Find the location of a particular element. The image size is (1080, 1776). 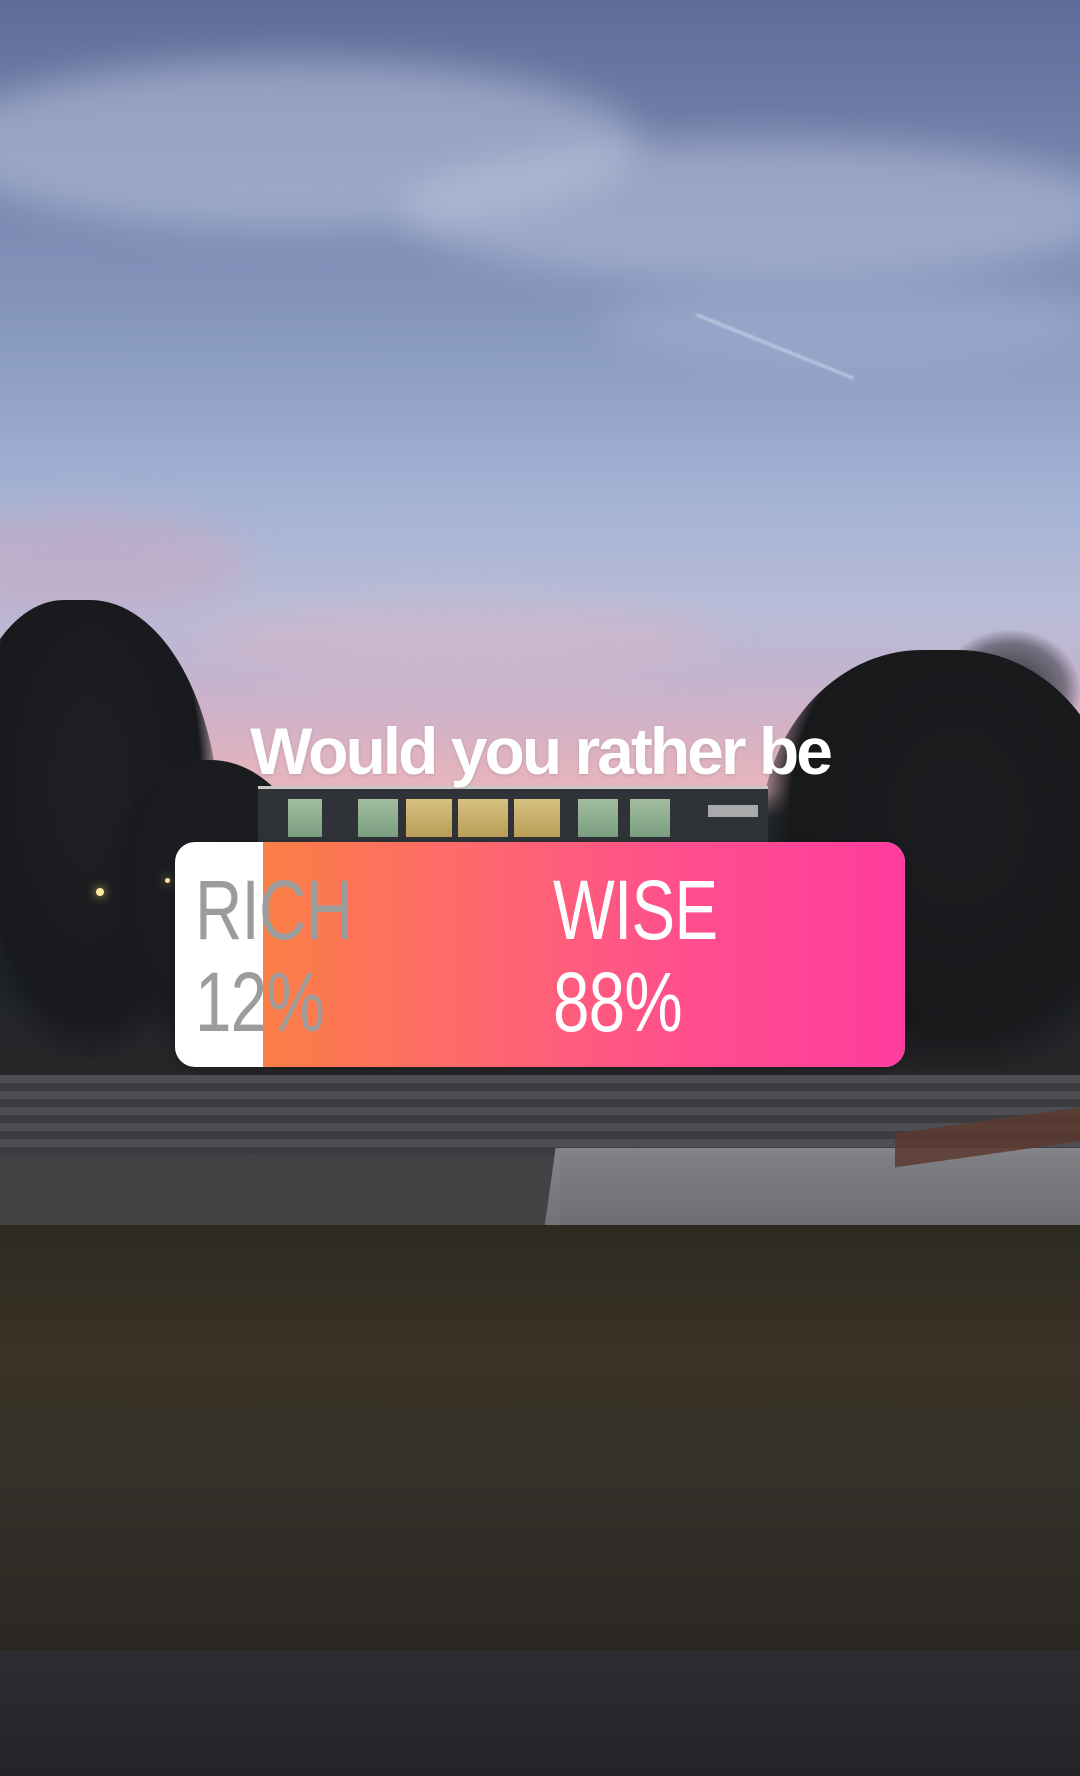

walkway is located at coordinates (812, 1188).